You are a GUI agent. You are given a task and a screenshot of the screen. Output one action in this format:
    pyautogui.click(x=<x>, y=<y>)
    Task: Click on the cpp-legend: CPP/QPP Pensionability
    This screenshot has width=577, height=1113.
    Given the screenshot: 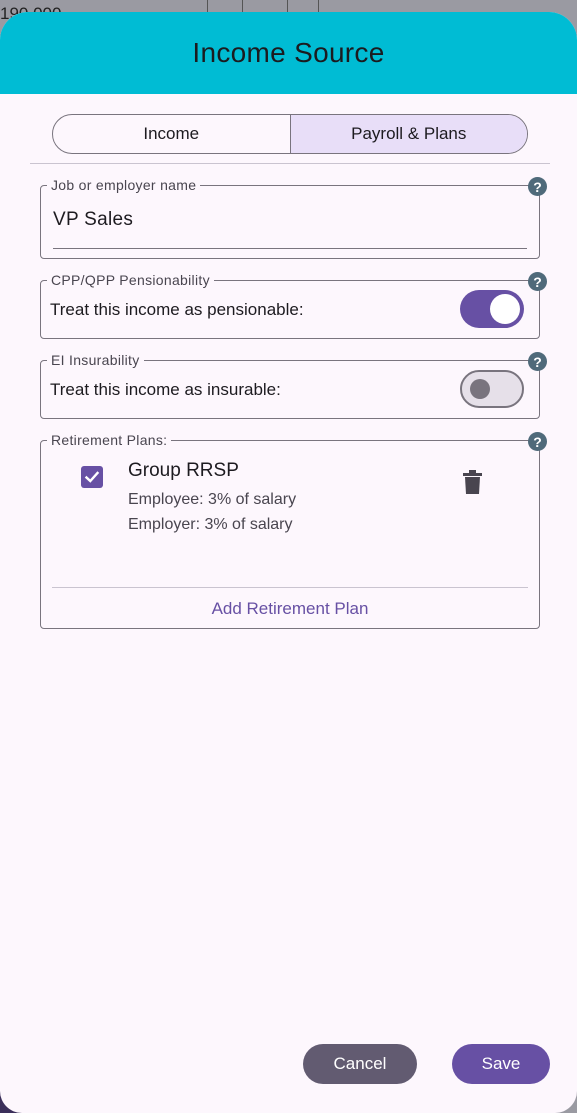 What is the action you would take?
    pyautogui.click(x=130, y=280)
    